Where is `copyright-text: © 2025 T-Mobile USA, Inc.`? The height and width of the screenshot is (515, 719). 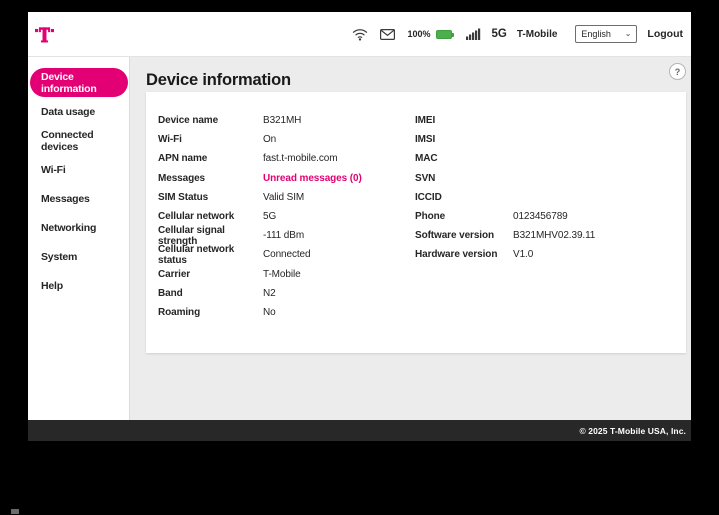
copyright-text: © 2025 T-Mobile USA, Inc. is located at coordinates (632, 430).